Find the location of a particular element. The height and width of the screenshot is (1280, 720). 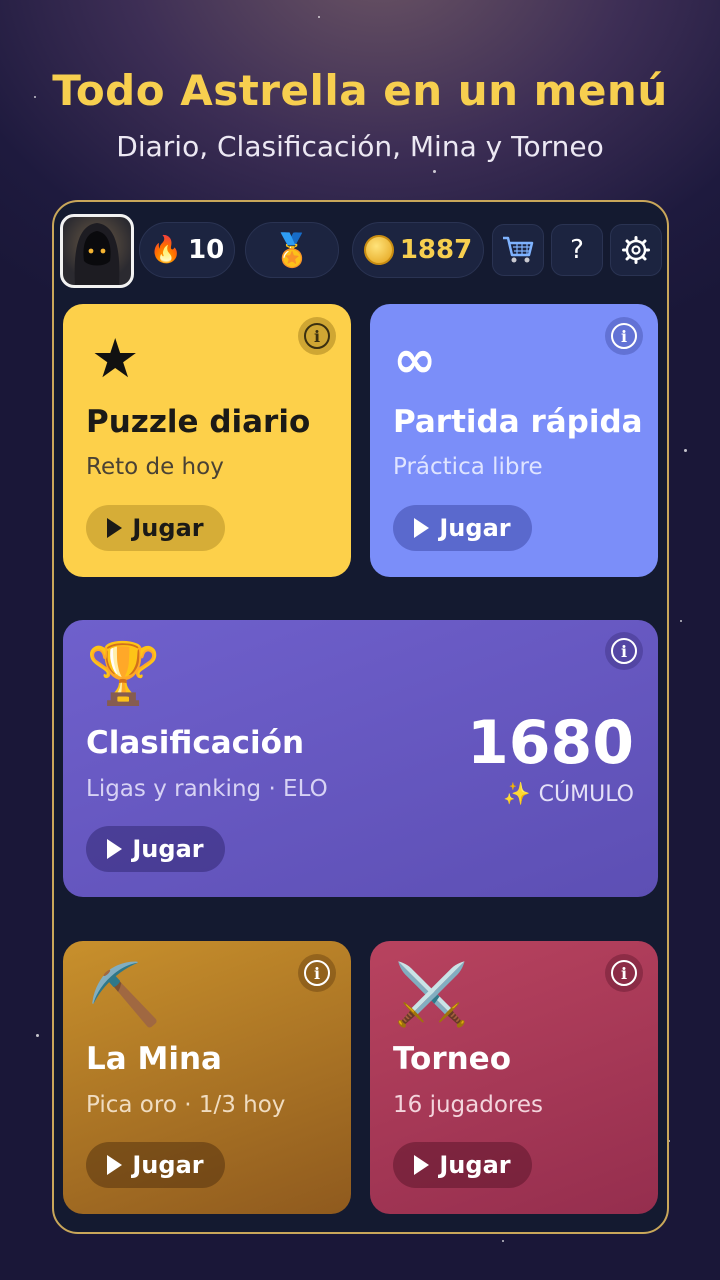

card-subtitle: 16 jugadores is located at coordinates (468, 1105).